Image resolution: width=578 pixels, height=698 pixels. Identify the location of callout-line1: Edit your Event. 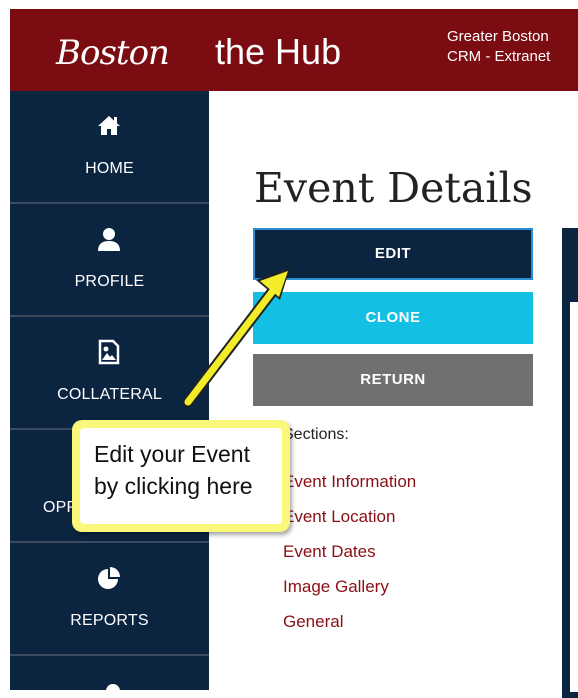
(172, 454).